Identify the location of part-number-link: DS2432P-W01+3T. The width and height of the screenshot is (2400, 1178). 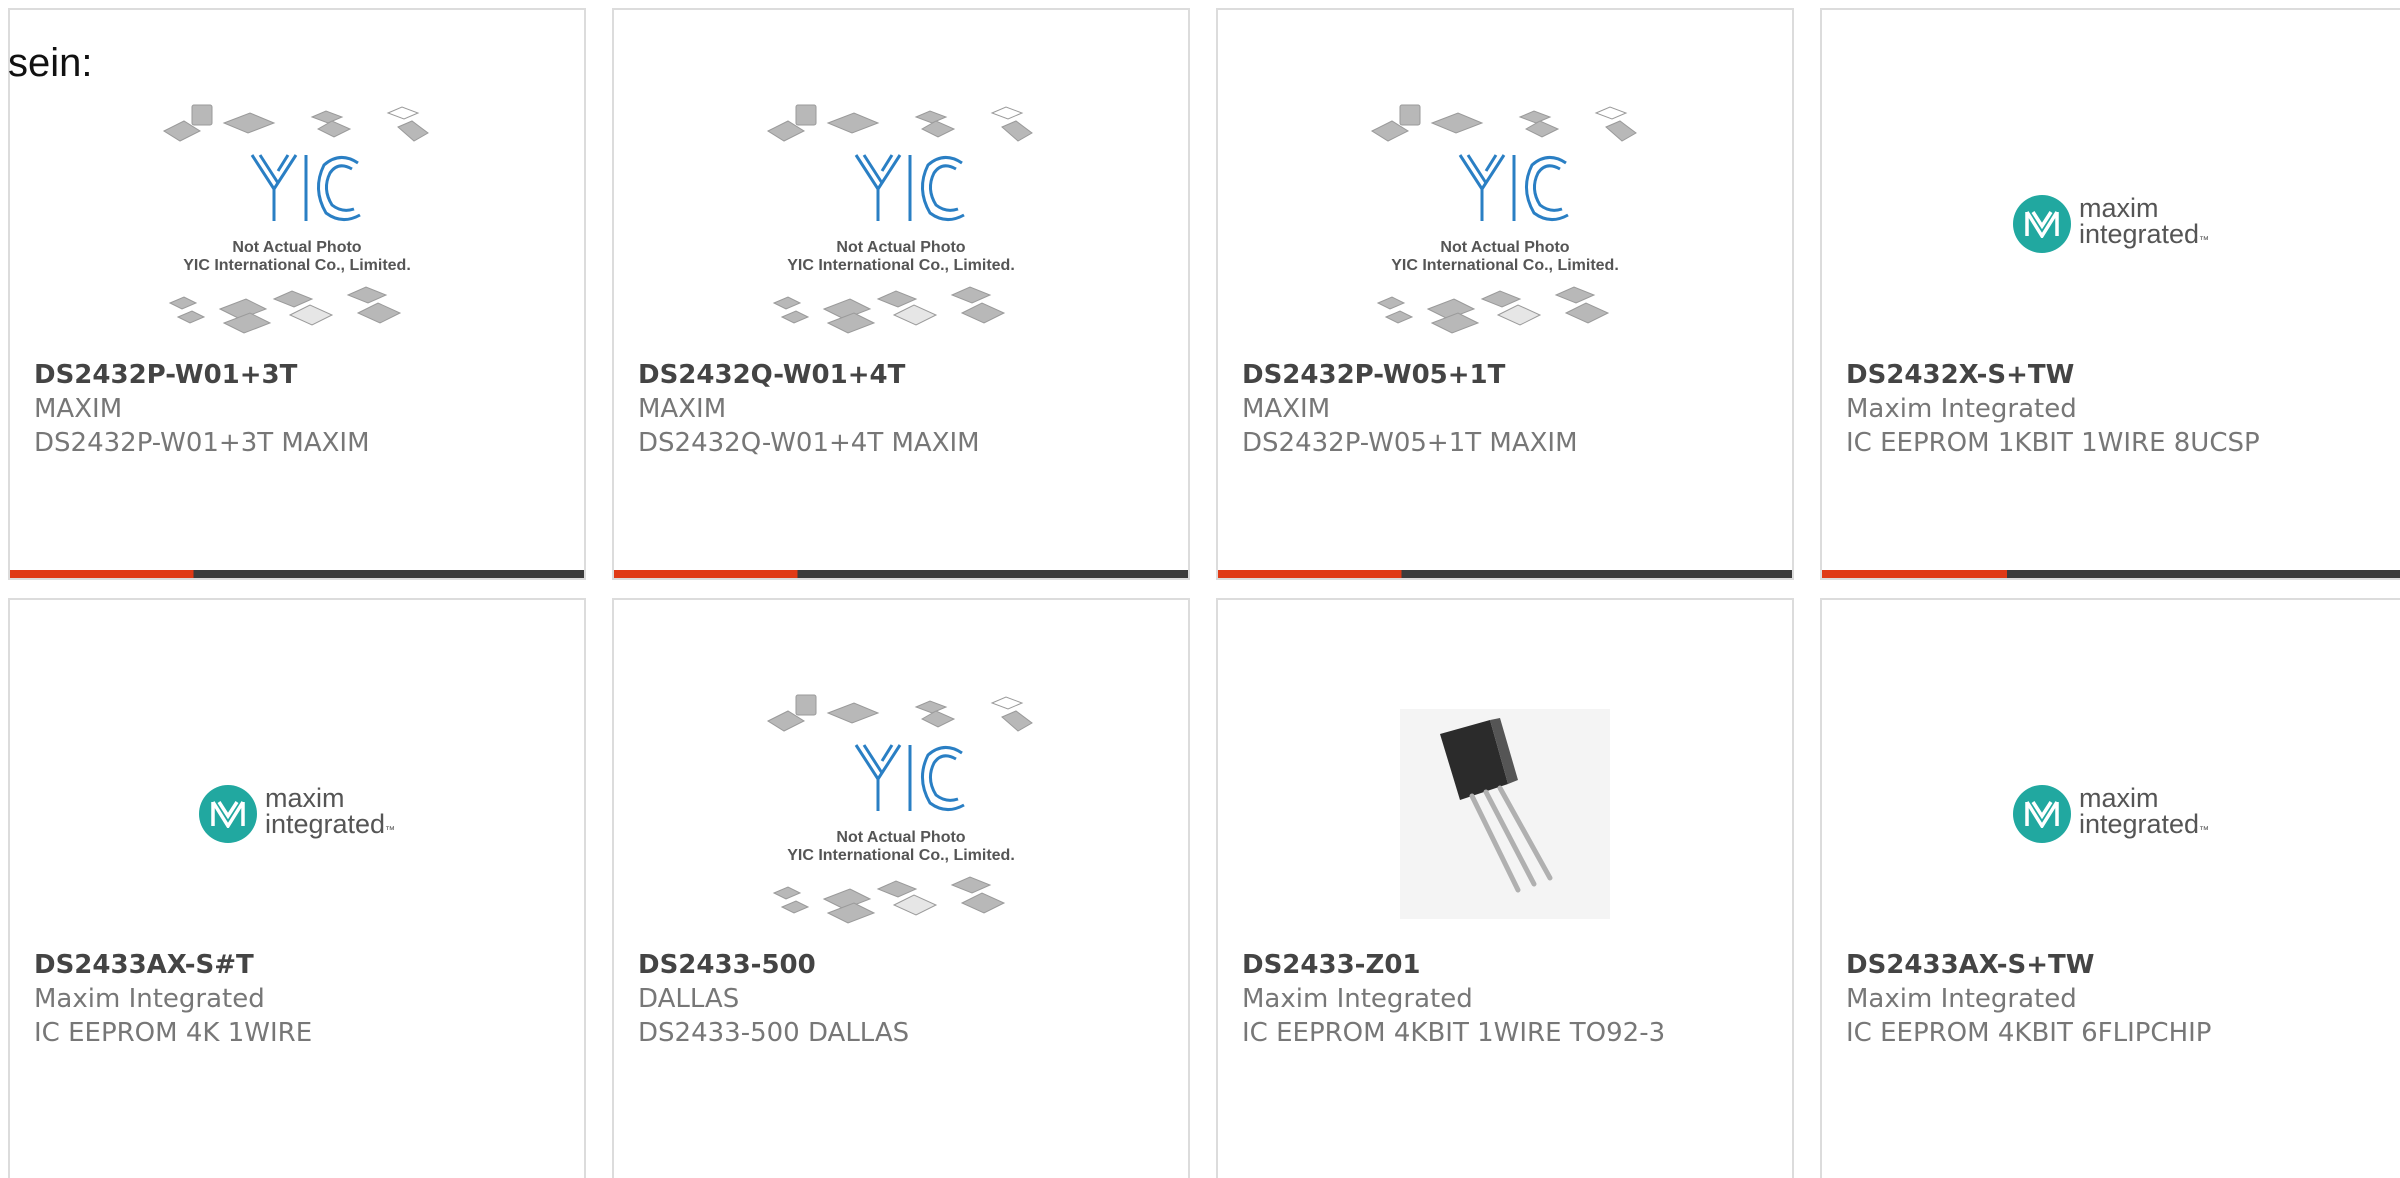
(304, 375).